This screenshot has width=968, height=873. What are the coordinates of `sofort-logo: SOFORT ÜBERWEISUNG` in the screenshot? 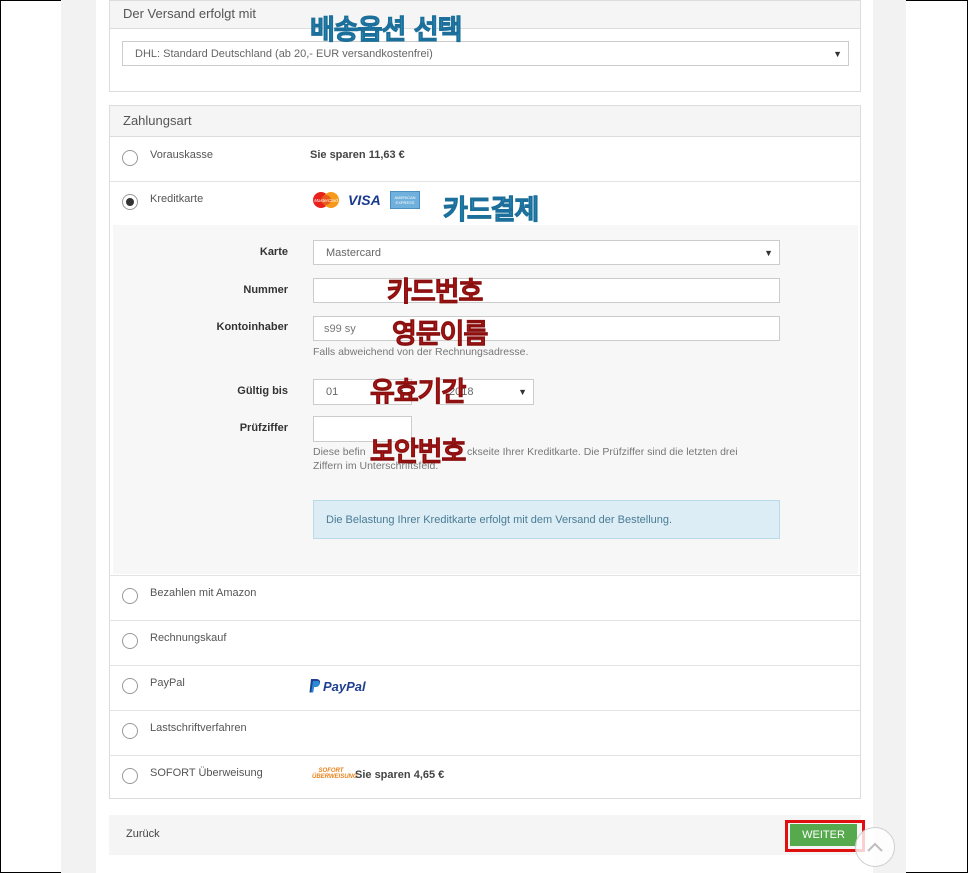 It's located at (335, 775).